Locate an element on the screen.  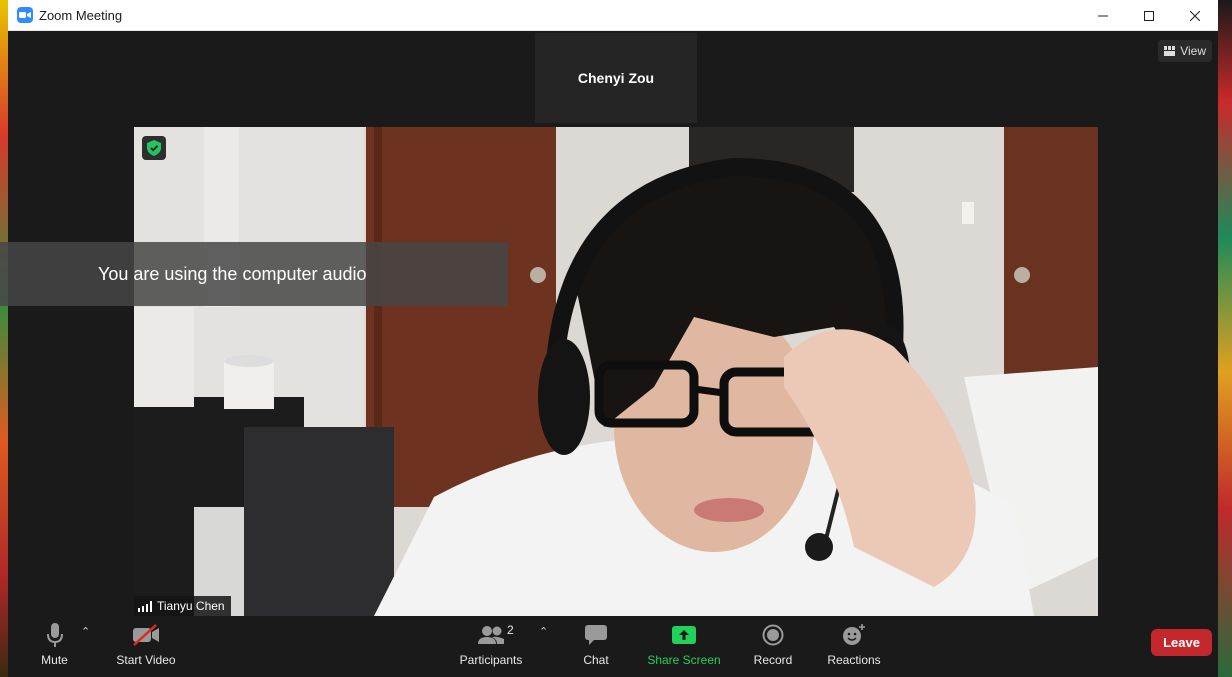
leave-button: Leave is located at coordinates (1181, 642).